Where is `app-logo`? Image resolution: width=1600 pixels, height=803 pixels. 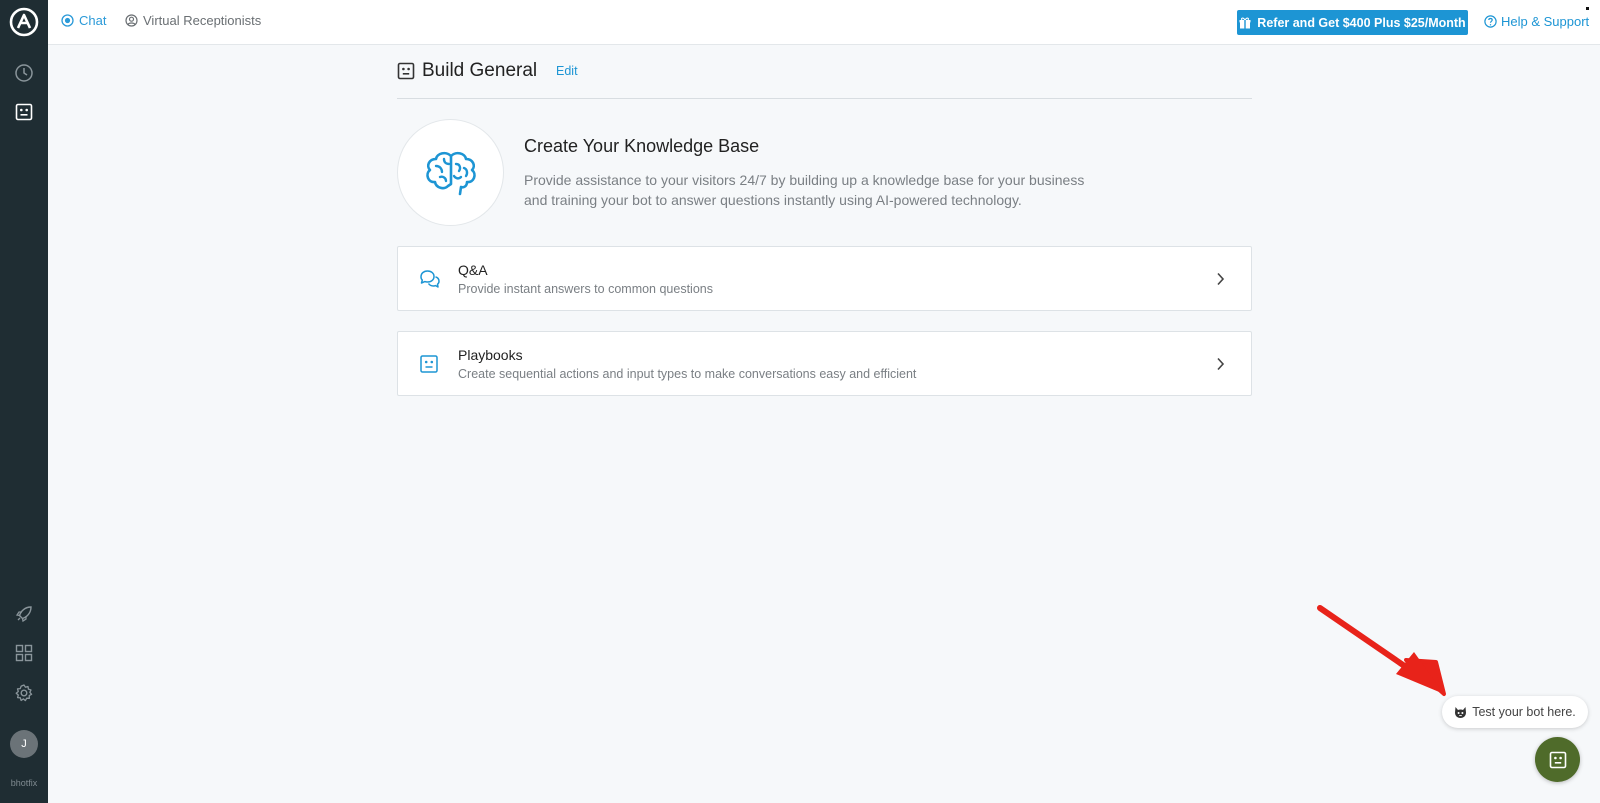 app-logo is located at coordinates (24, 22).